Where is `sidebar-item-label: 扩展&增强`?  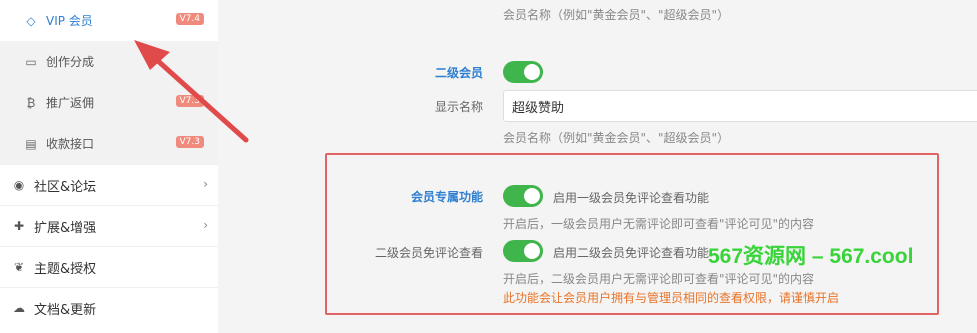
sidebar-item-label: 扩展&增强 is located at coordinates (65, 228).